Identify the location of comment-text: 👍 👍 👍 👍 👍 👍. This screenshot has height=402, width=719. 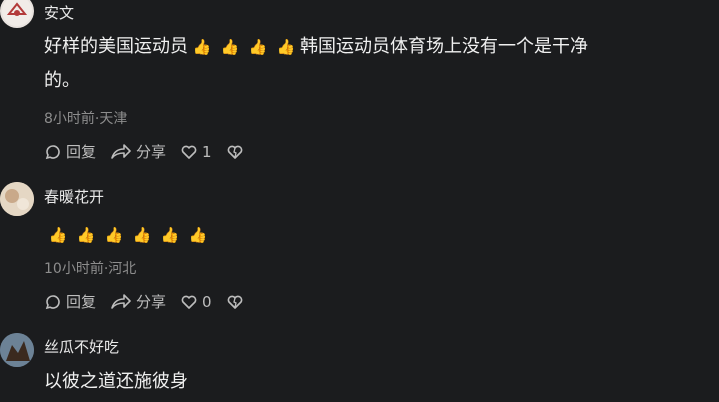
(374, 235).